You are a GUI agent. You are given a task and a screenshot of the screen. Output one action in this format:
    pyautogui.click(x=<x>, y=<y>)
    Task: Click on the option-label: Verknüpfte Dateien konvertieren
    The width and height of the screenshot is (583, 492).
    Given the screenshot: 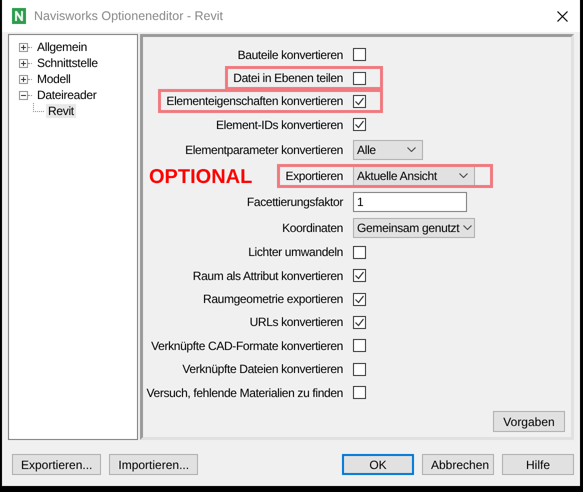 What is the action you would take?
    pyautogui.click(x=262, y=369)
    